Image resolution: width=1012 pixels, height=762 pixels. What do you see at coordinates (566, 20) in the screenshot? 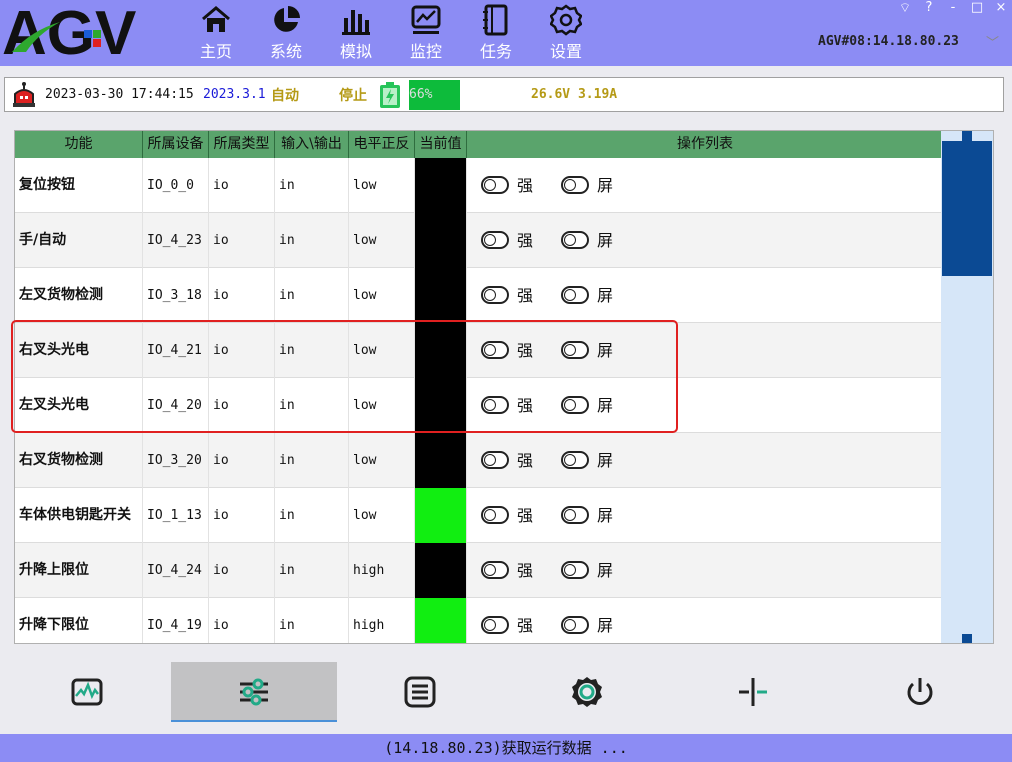
I see `gear-icon` at bounding box center [566, 20].